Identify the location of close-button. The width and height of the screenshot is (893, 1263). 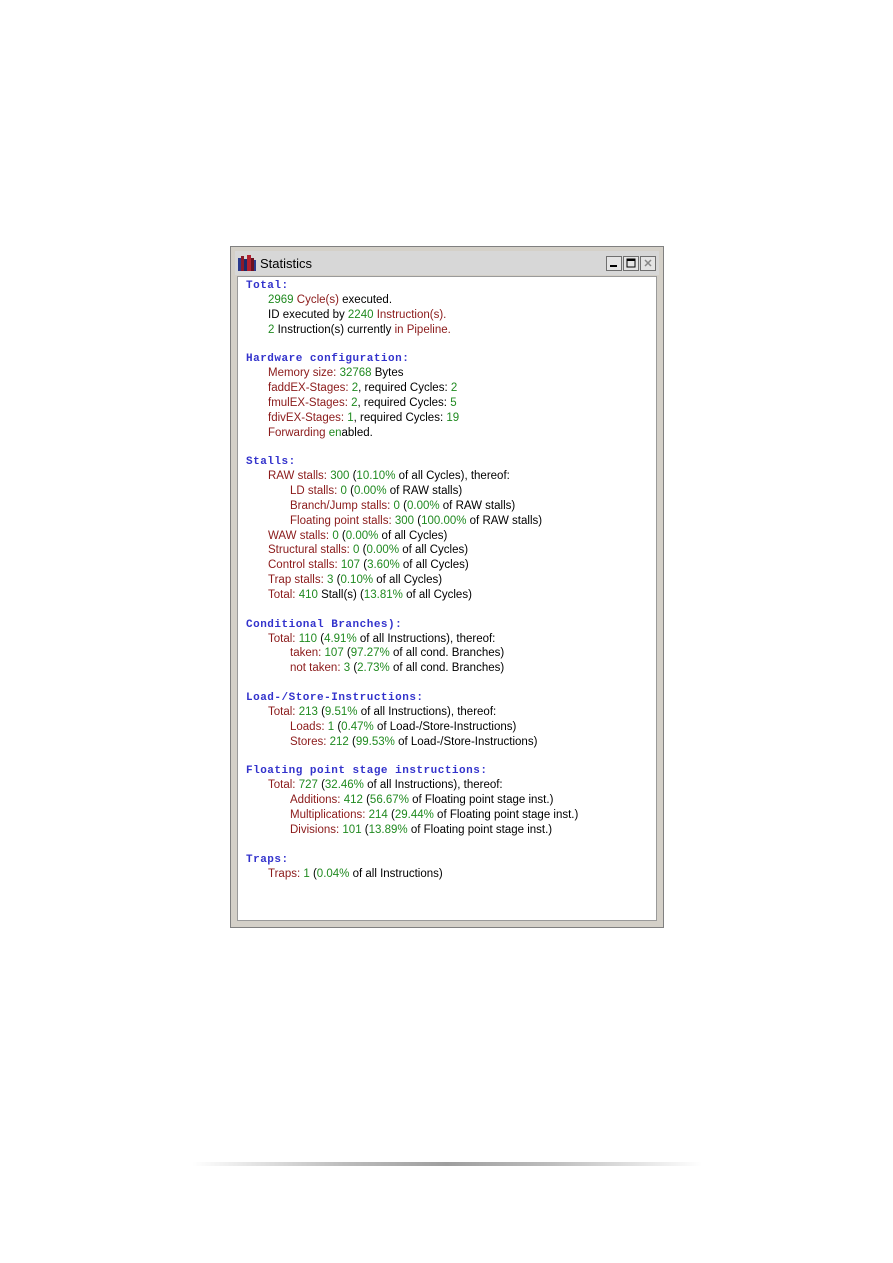
(648, 263).